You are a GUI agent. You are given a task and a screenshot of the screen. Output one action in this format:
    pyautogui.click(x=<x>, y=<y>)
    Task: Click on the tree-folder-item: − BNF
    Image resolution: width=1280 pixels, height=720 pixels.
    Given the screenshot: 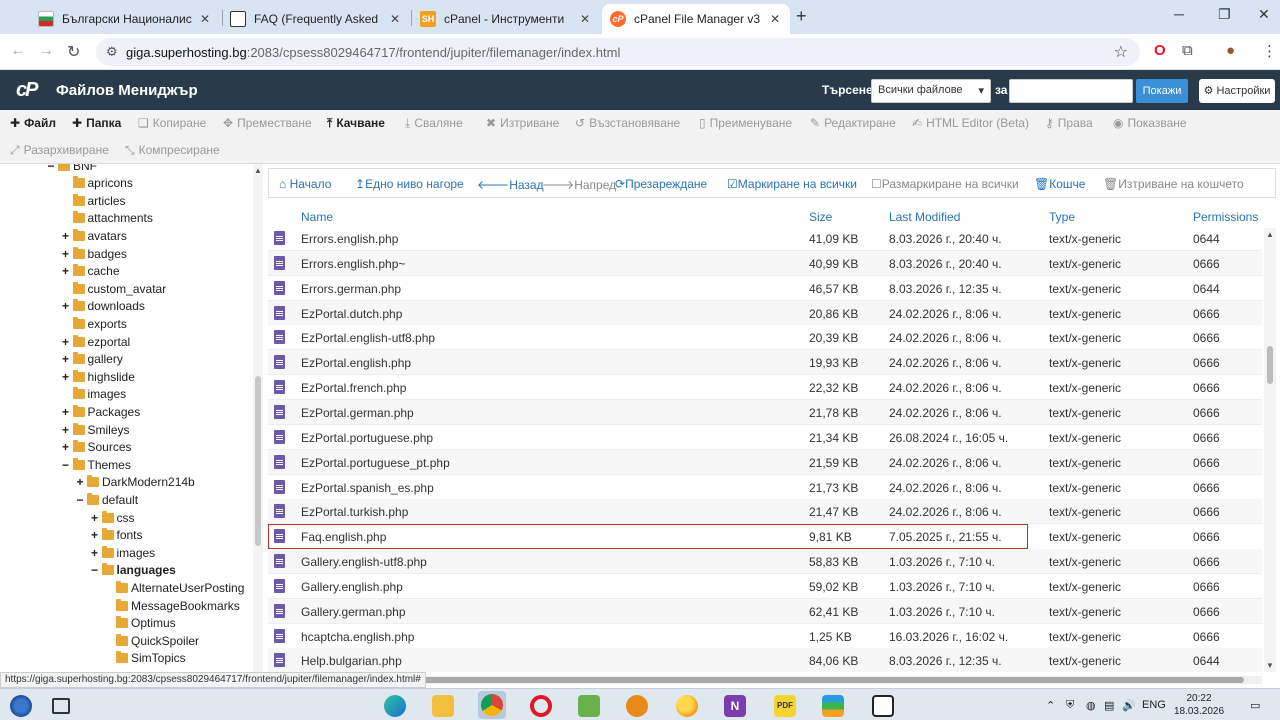 What is the action you would take?
    pyautogui.click(x=71, y=169)
    